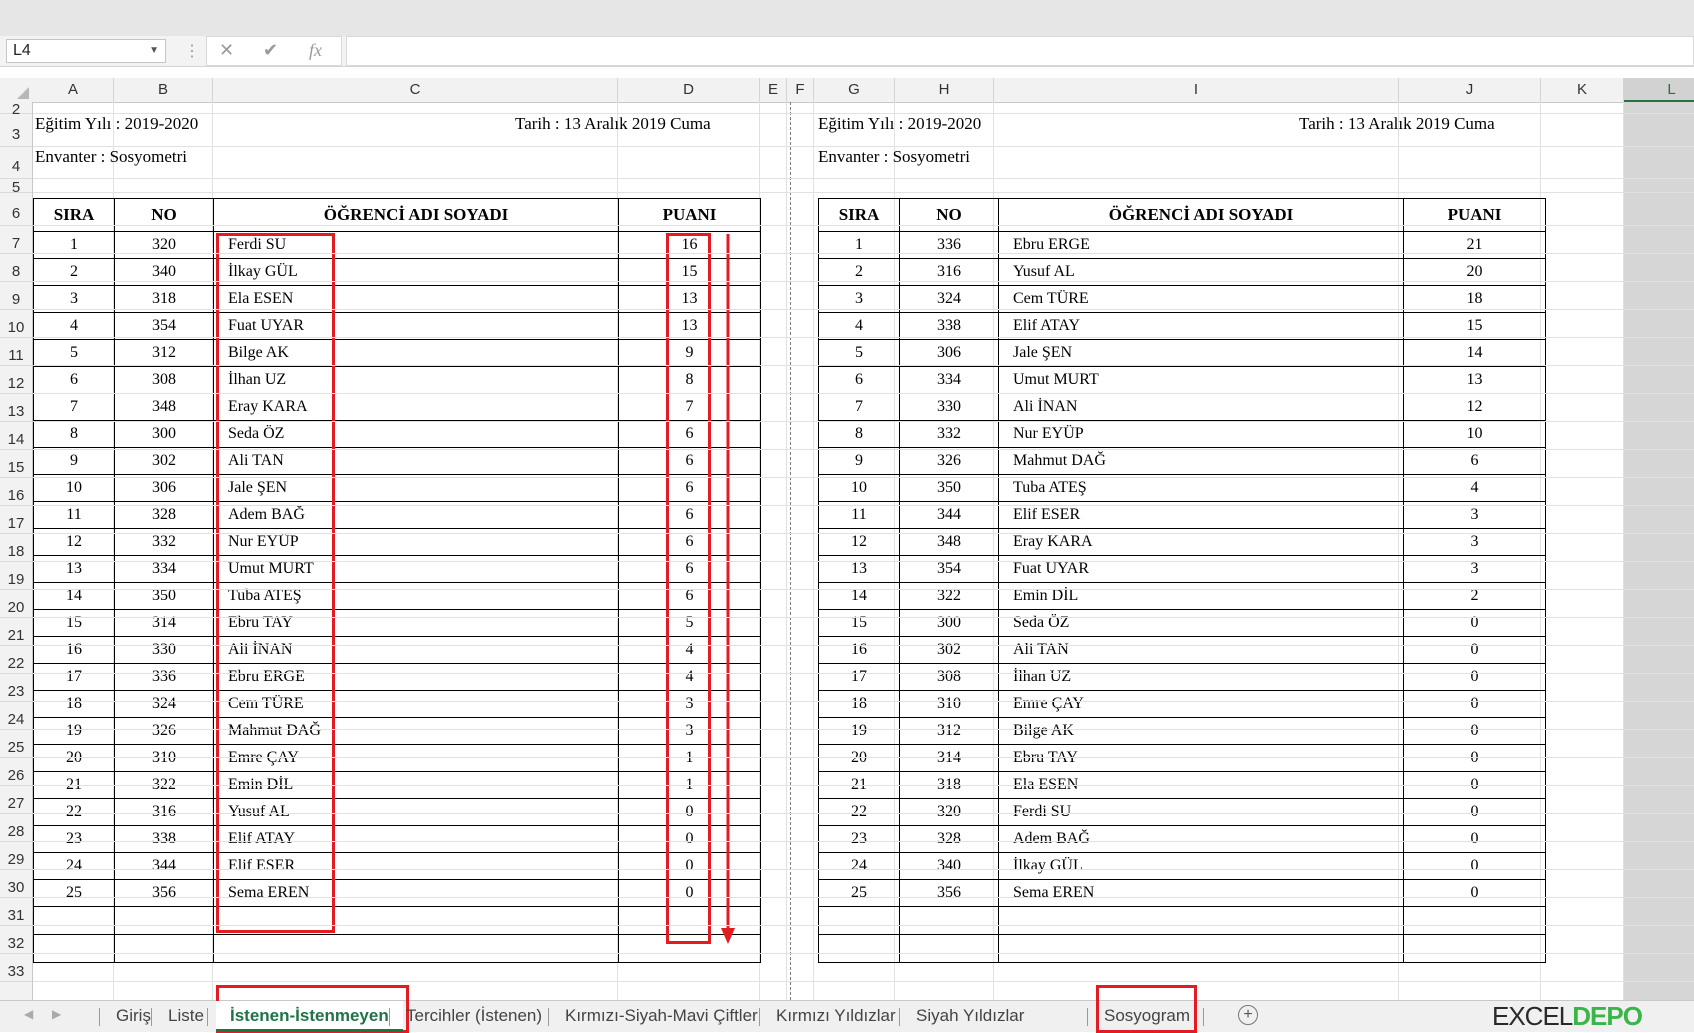 The height and width of the screenshot is (1033, 1694). Describe the element at coordinates (164, 704) in the screenshot. I see `cell-no: 324` at that location.